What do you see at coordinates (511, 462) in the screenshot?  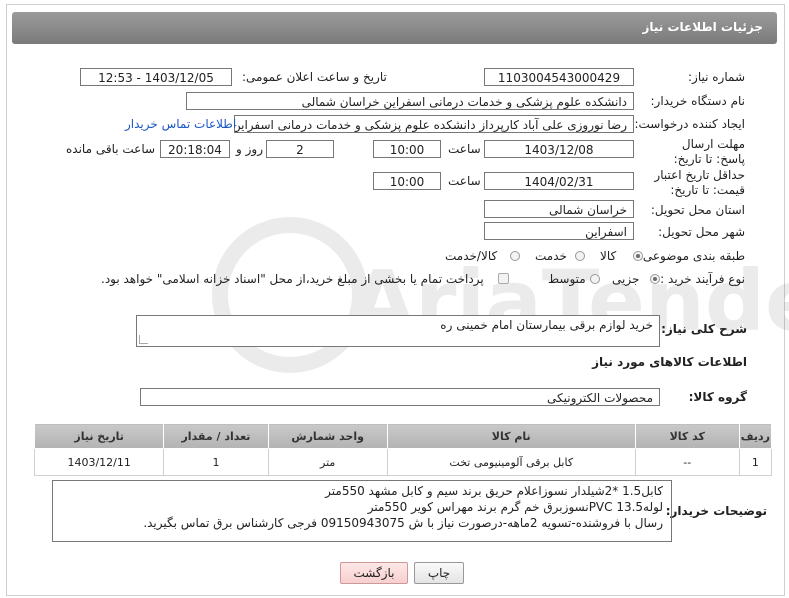 I see `cell-item-name: کابل برقی آلومینیومی تخت` at bounding box center [511, 462].